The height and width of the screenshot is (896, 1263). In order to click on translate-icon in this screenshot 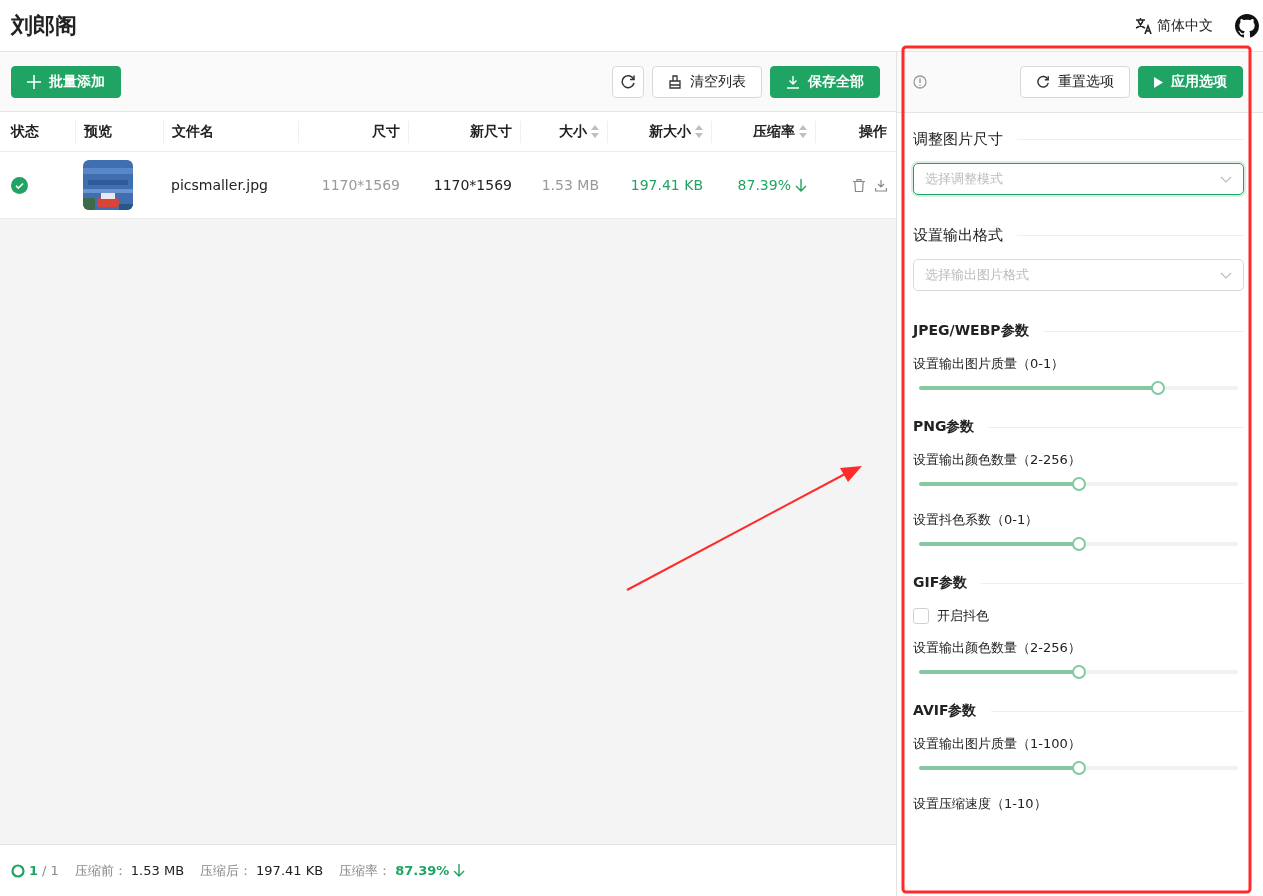, I will do `click(1144, 25)`.